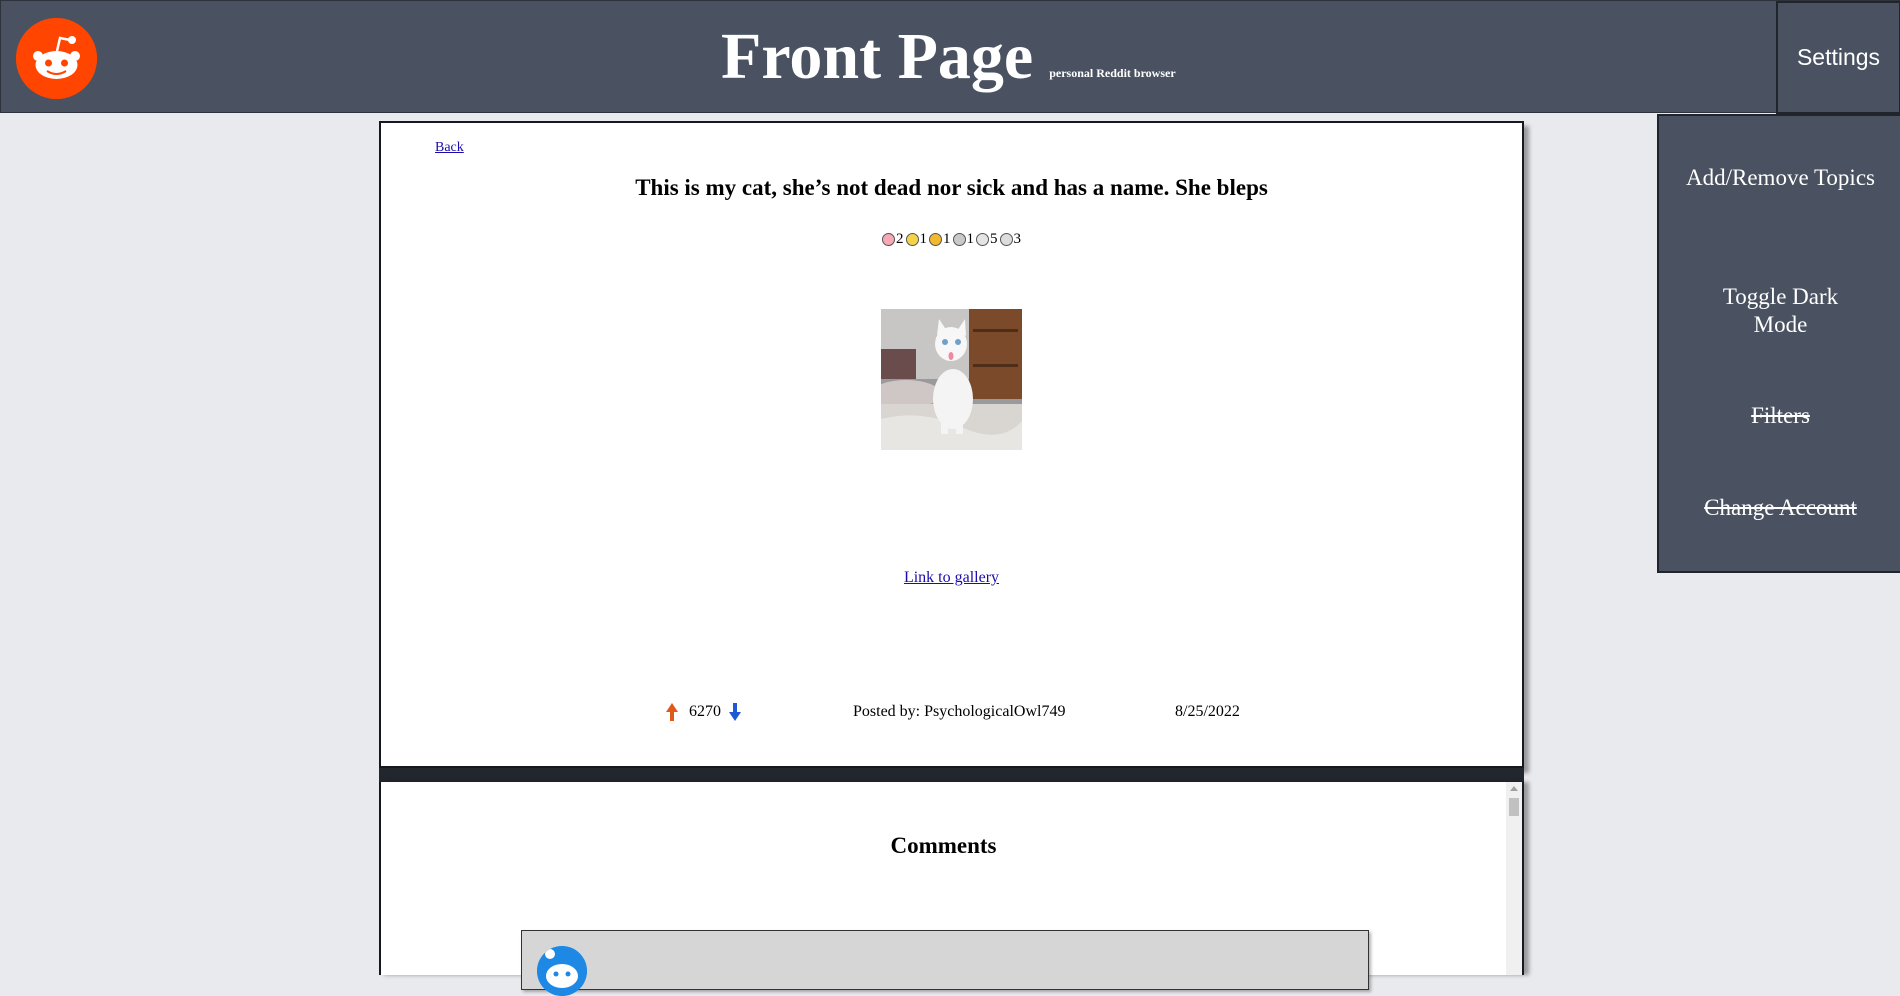  What do you see at coordinates (959, 239) in the screenshot?
I see `wholesome-award-icon` at bounding box center [959, 239].